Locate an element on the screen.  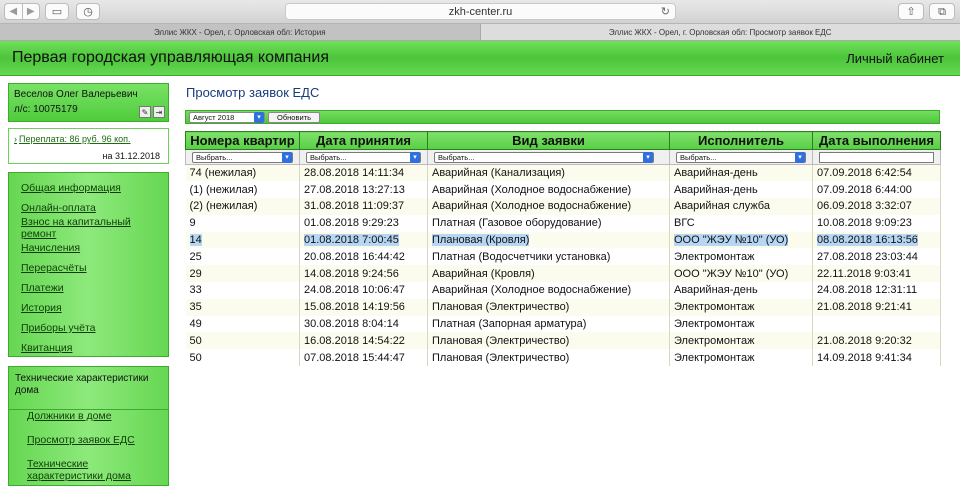
menu-item-general-info: Общая информация is located at coordinates (88, 188).